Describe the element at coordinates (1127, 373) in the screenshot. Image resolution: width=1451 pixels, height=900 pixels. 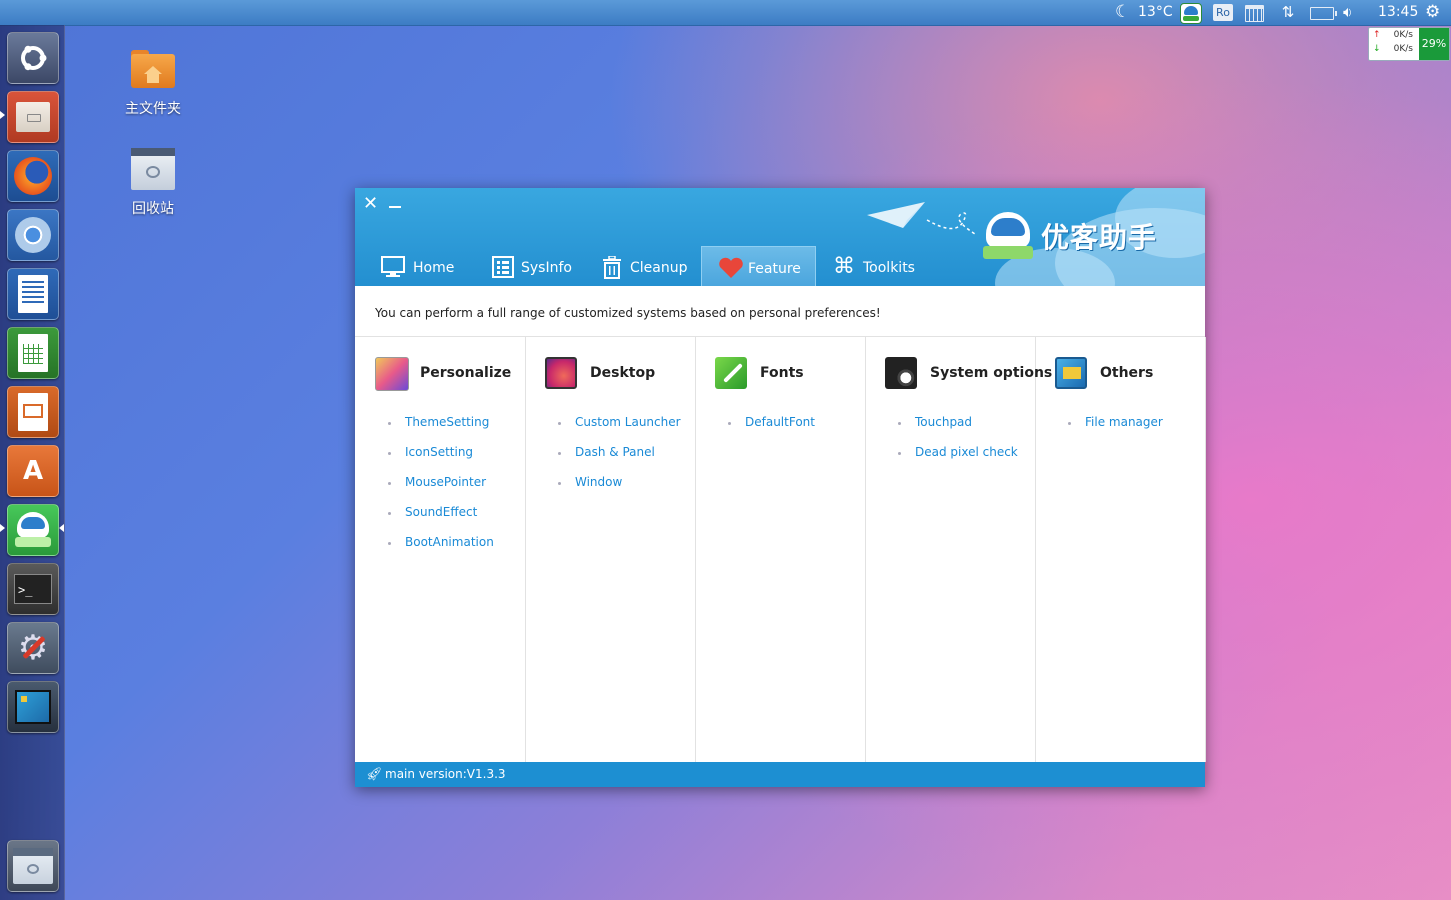
I see `column-title: Others` at that location.